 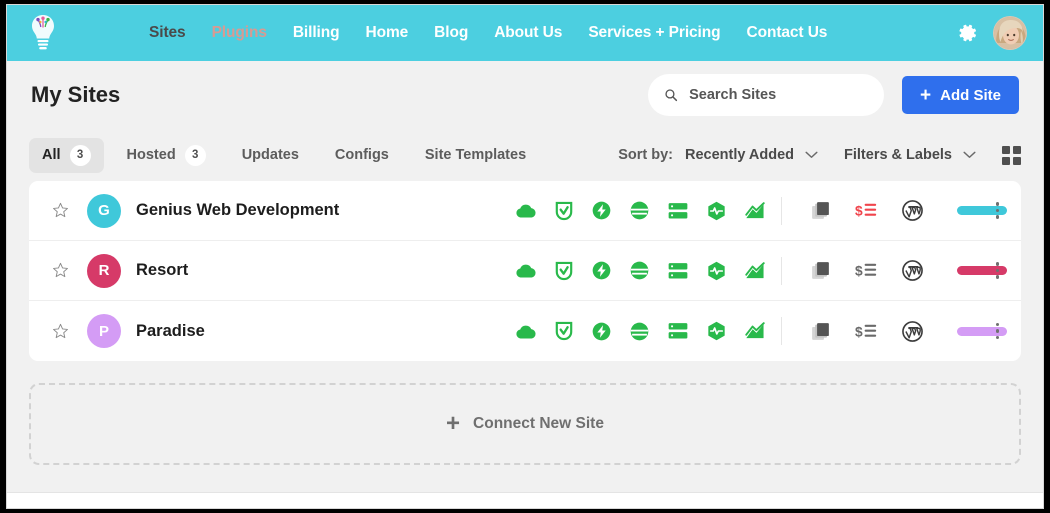 I want to click on tab-updates-label: Updates, so click(x=270, y=155).